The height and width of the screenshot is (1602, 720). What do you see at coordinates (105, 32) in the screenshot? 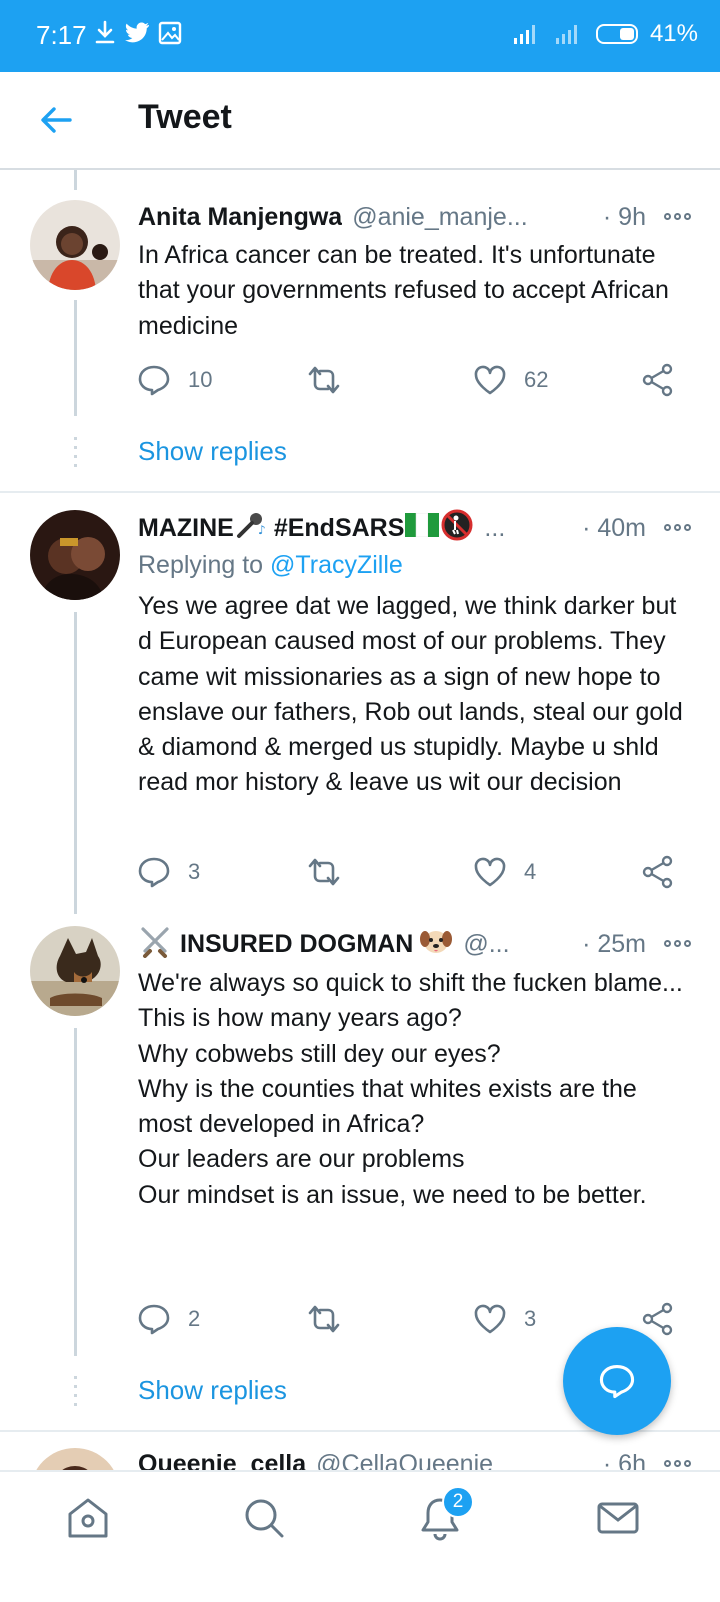
I see `download-icon` at bounding box center [105, 32].